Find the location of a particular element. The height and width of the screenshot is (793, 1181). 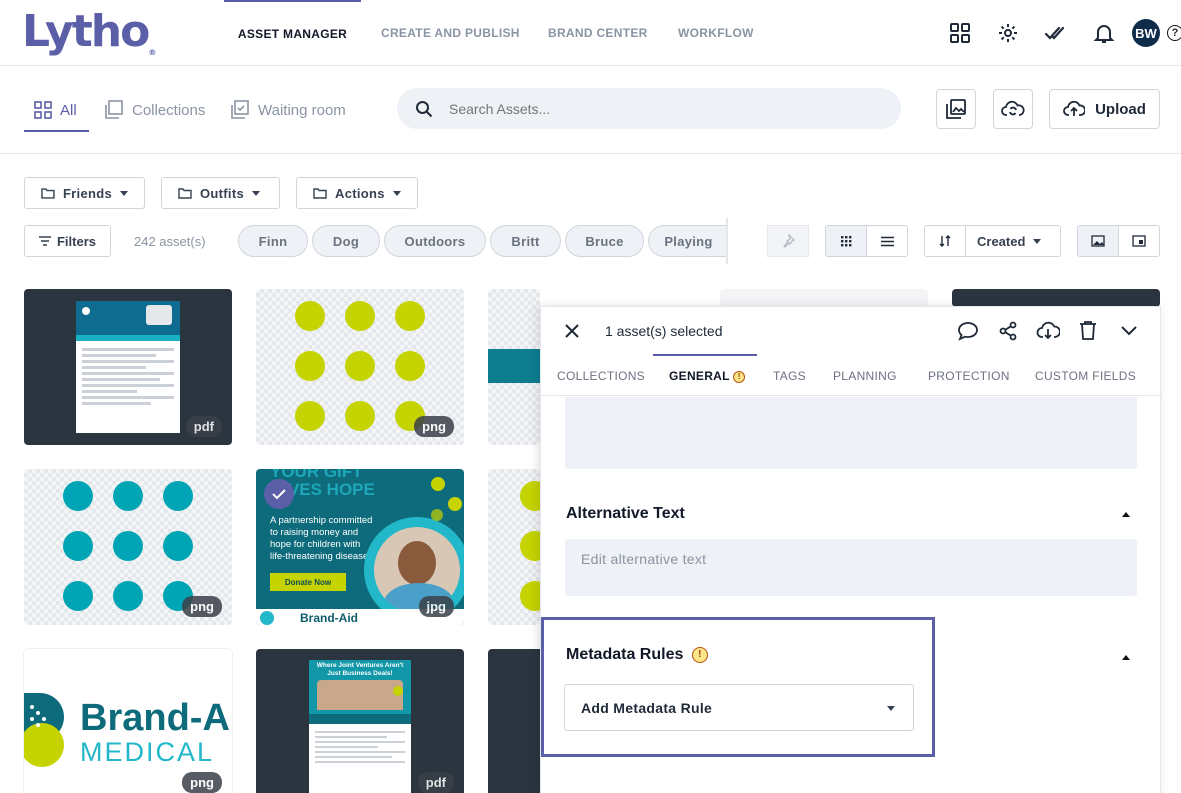

gallery-view-button is located at coordinates (956, 109).